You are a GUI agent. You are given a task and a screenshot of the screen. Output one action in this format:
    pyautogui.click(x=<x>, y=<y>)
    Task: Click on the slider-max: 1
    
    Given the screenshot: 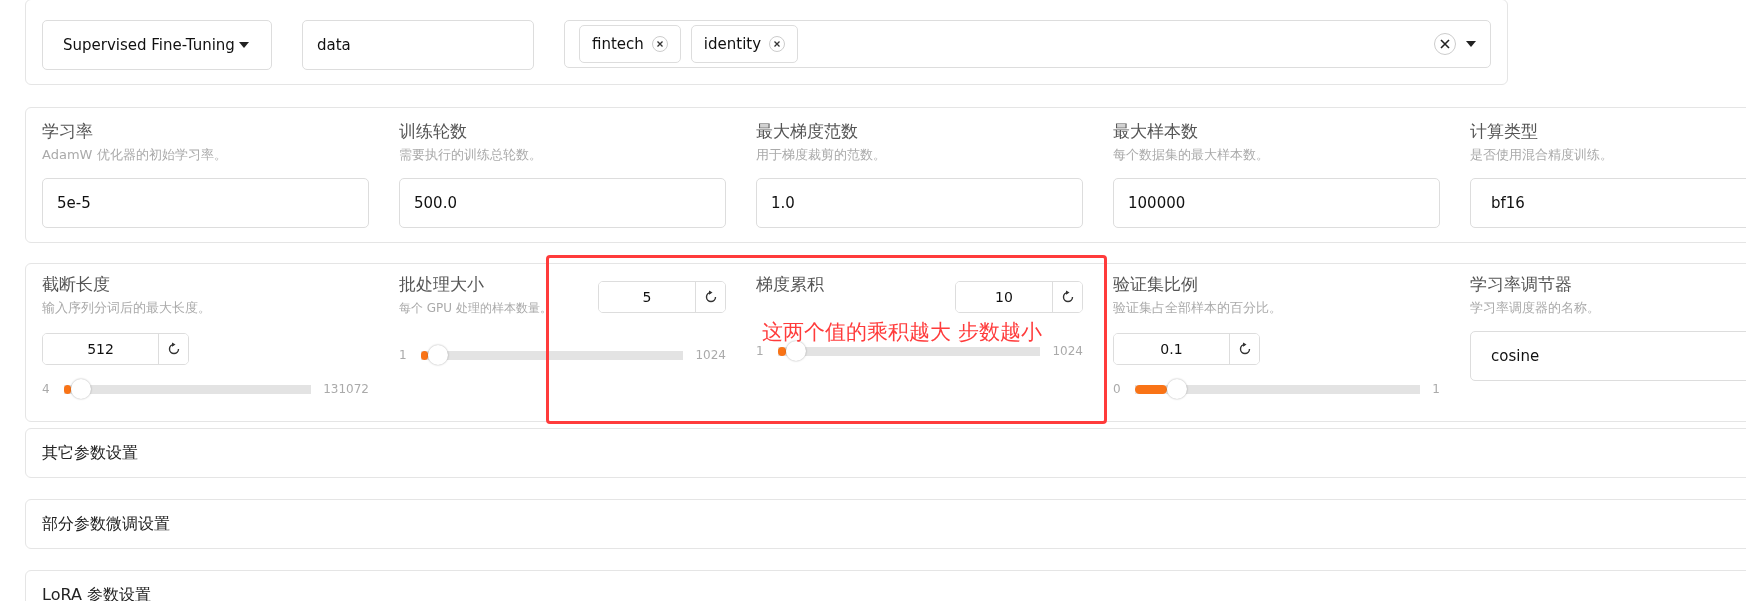 What is the action you would take?
    pyautogui.click(x=1436, y=389)
    